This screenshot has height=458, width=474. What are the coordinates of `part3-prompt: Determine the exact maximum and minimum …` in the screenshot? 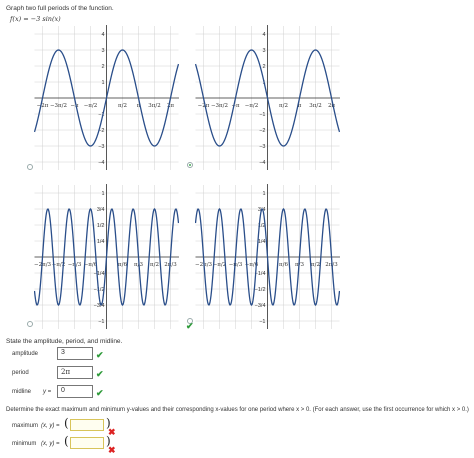 It's located at (237, 410).